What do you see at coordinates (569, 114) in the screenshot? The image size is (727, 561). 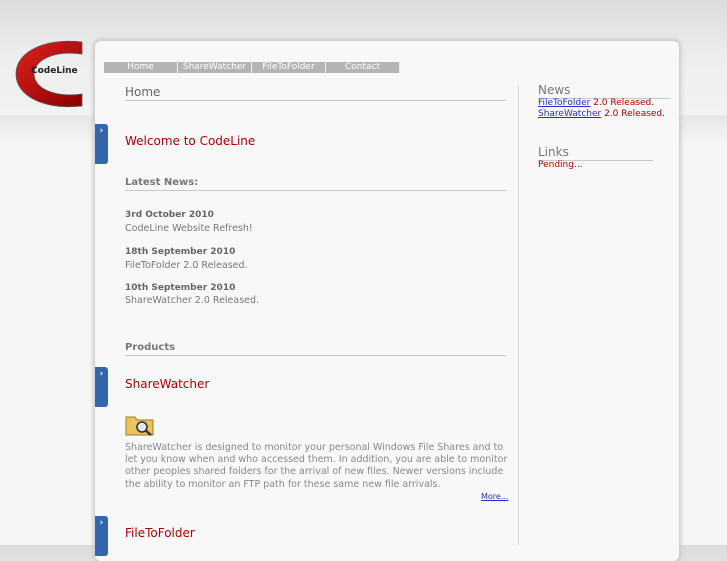 I see `sidebar-news-link: ShareWatcher` at bounding box center [569, 114].